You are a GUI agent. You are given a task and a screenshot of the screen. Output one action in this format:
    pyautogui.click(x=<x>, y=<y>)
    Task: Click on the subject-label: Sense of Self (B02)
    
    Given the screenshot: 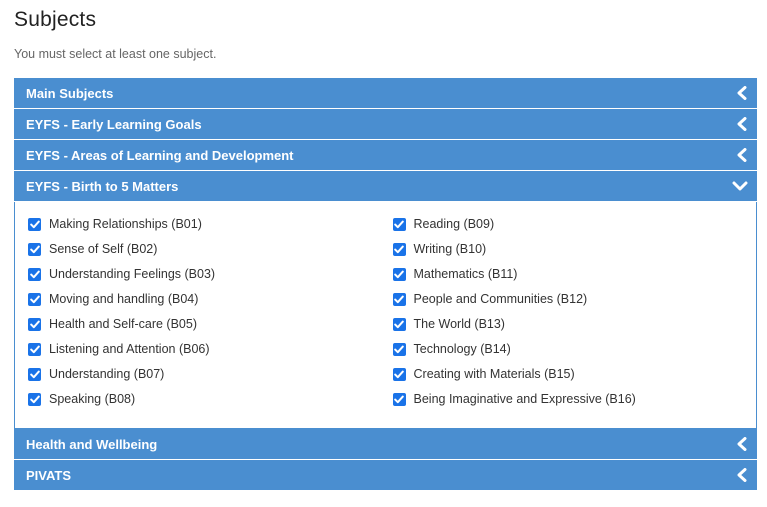 What is the action you would take?
    pyautogui.click(x=103, y=249)
    